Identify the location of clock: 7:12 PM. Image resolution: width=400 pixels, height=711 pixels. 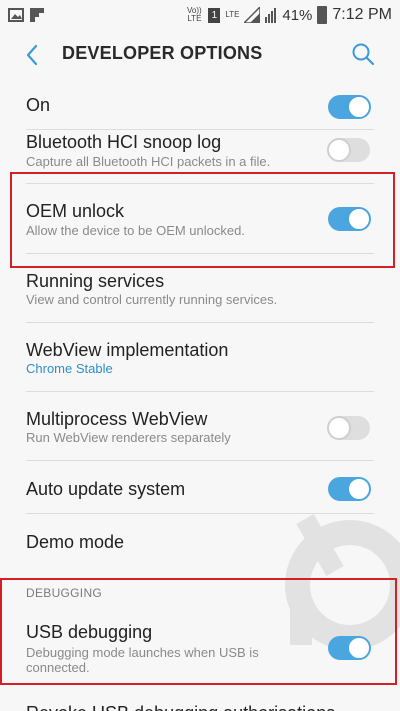
(362, 14).